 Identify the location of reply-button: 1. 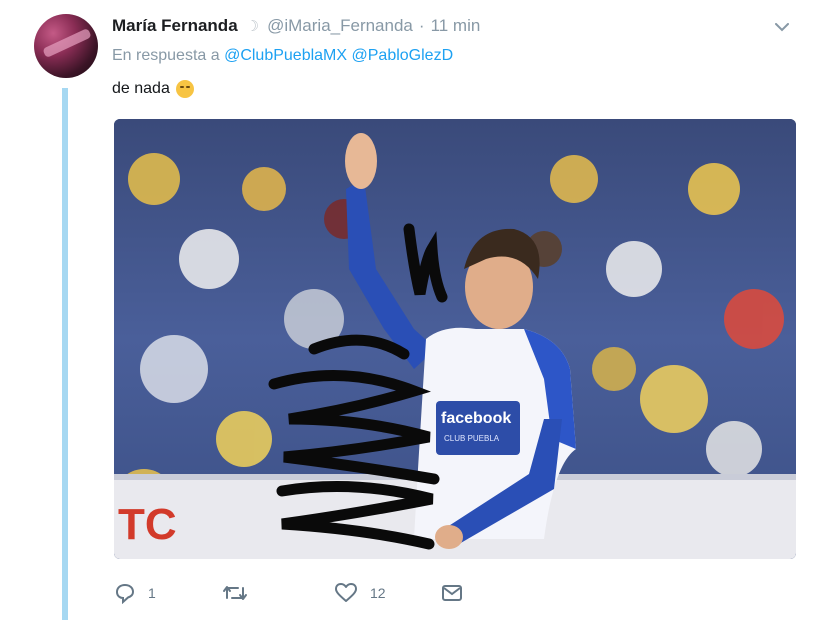
(135, 593).